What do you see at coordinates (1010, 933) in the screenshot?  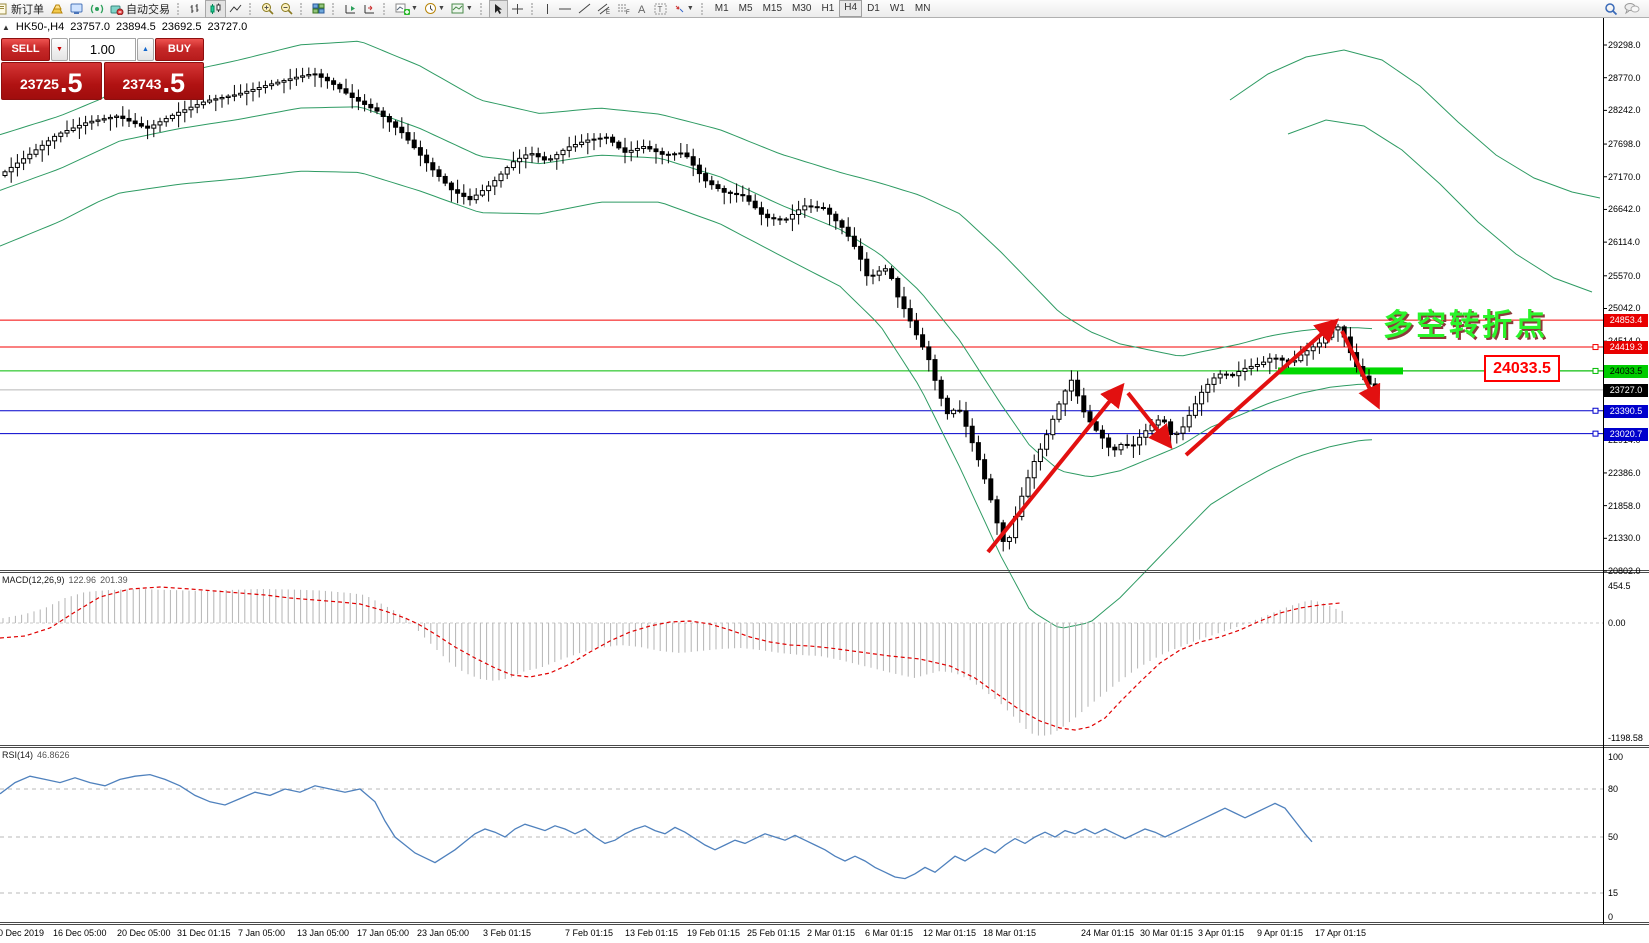 I see `time-tick-label: 18 Mar 01:15` at bounding box center [1010, 933].